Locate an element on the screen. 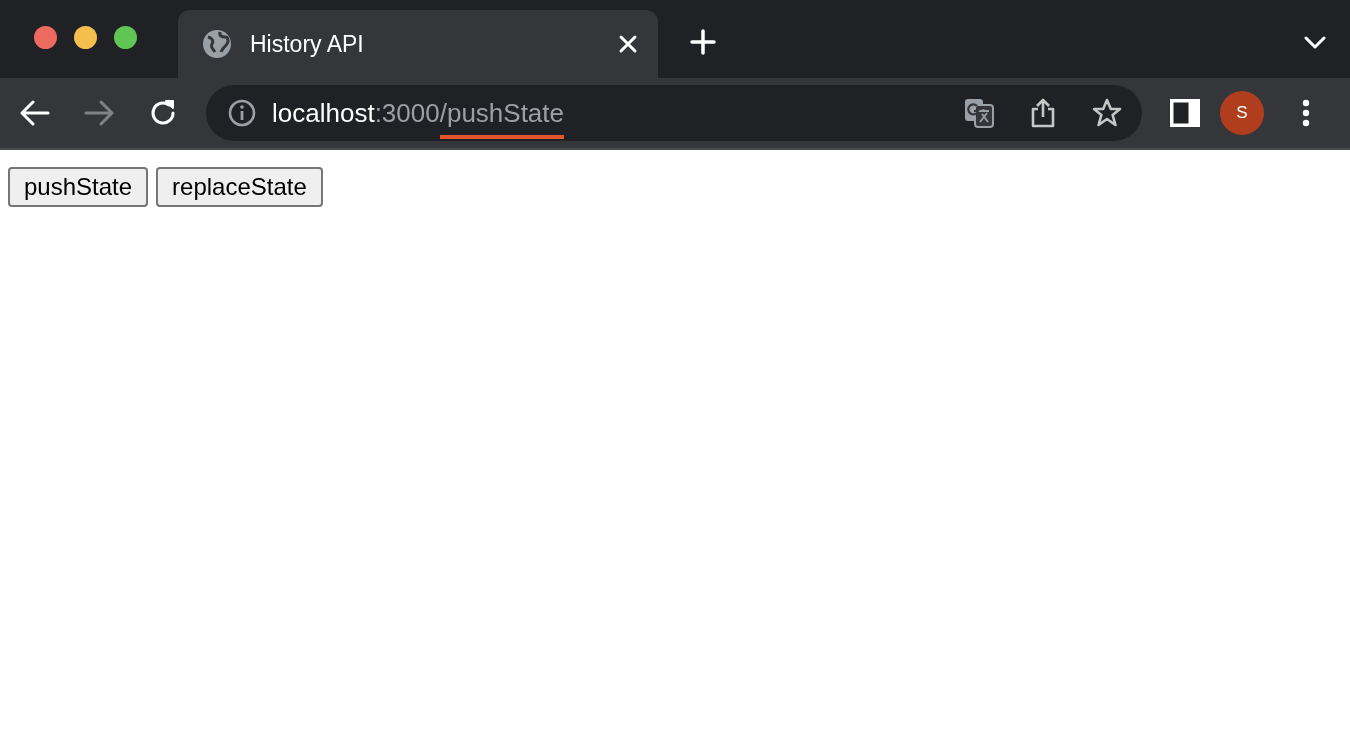 Image resolution: width=1350 pixels, height=738 pixels. new-tab-icon is located at coordinates (703, 42).